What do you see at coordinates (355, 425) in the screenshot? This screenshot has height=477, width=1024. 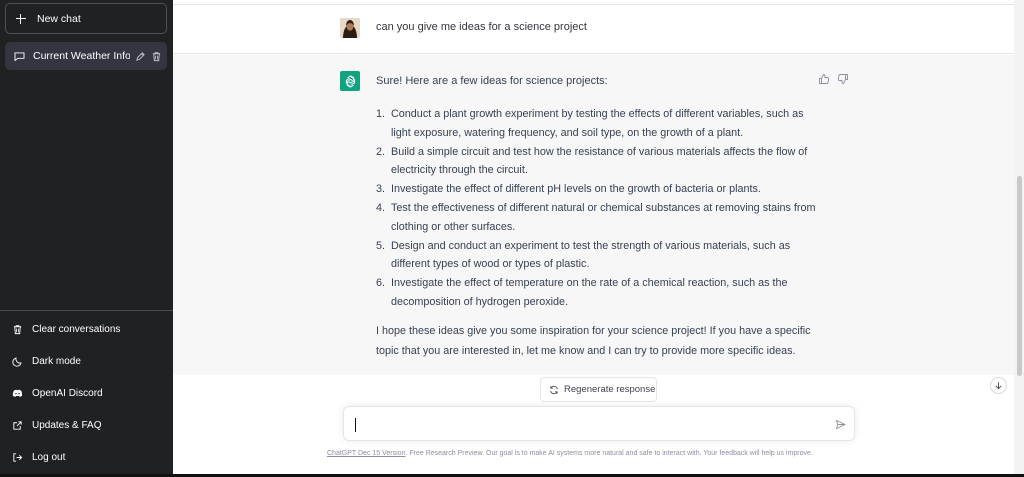 I see `text-caret` at bounding box center [355, 425].